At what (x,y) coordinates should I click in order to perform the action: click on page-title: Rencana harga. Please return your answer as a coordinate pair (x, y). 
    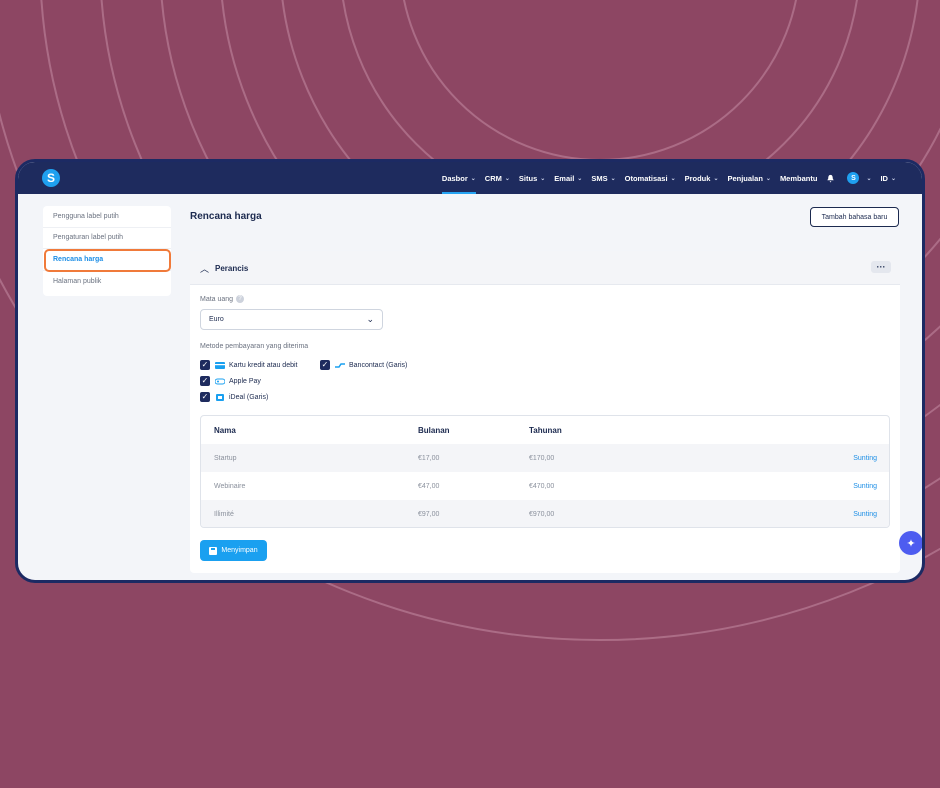
    Looking at the image, I should click on (226, 216).